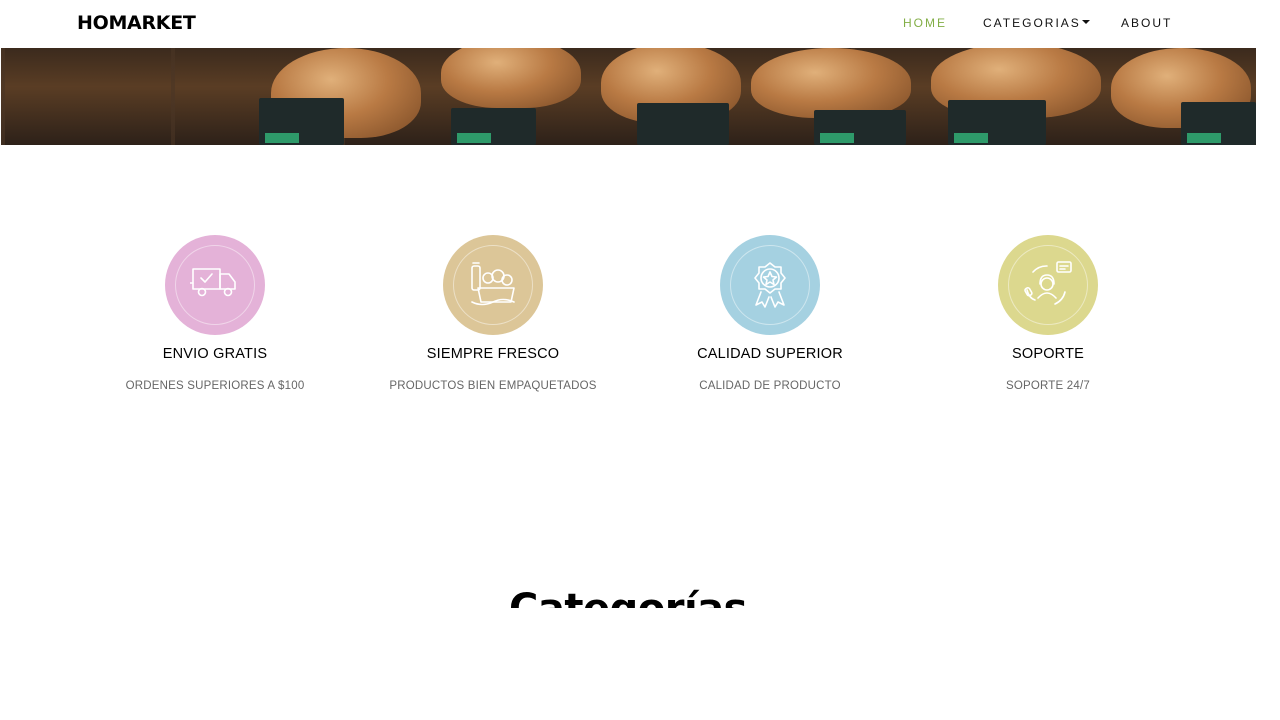 The width and height of the screenshot is (1280, 720). I want to click on nav-about-link: ABOUT, so click(1146, 23).